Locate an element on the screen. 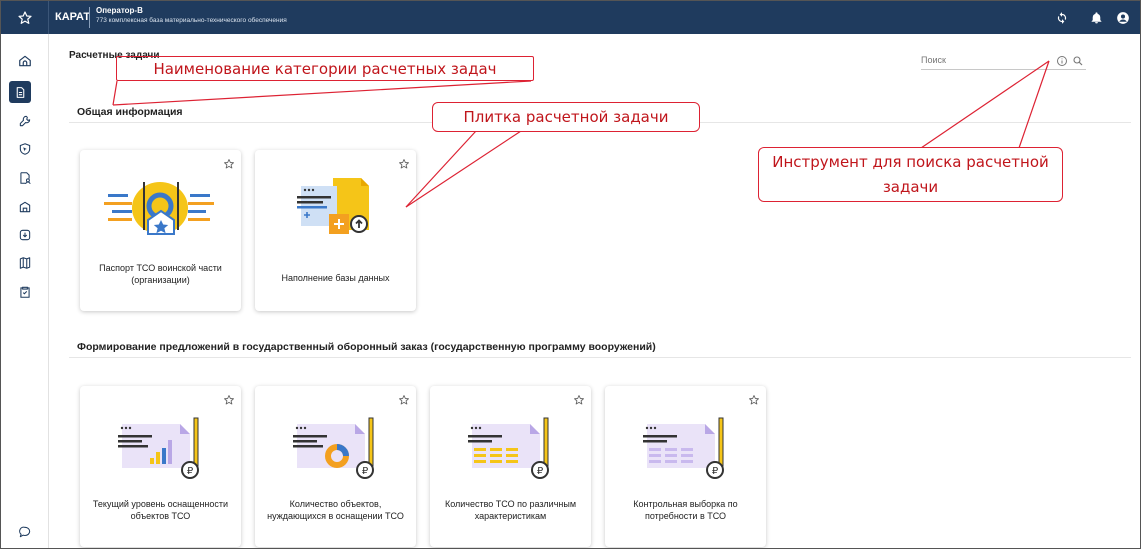  tile-label: Контрольная выборка по потребности в ТСО is located at coordinates (685, 510).